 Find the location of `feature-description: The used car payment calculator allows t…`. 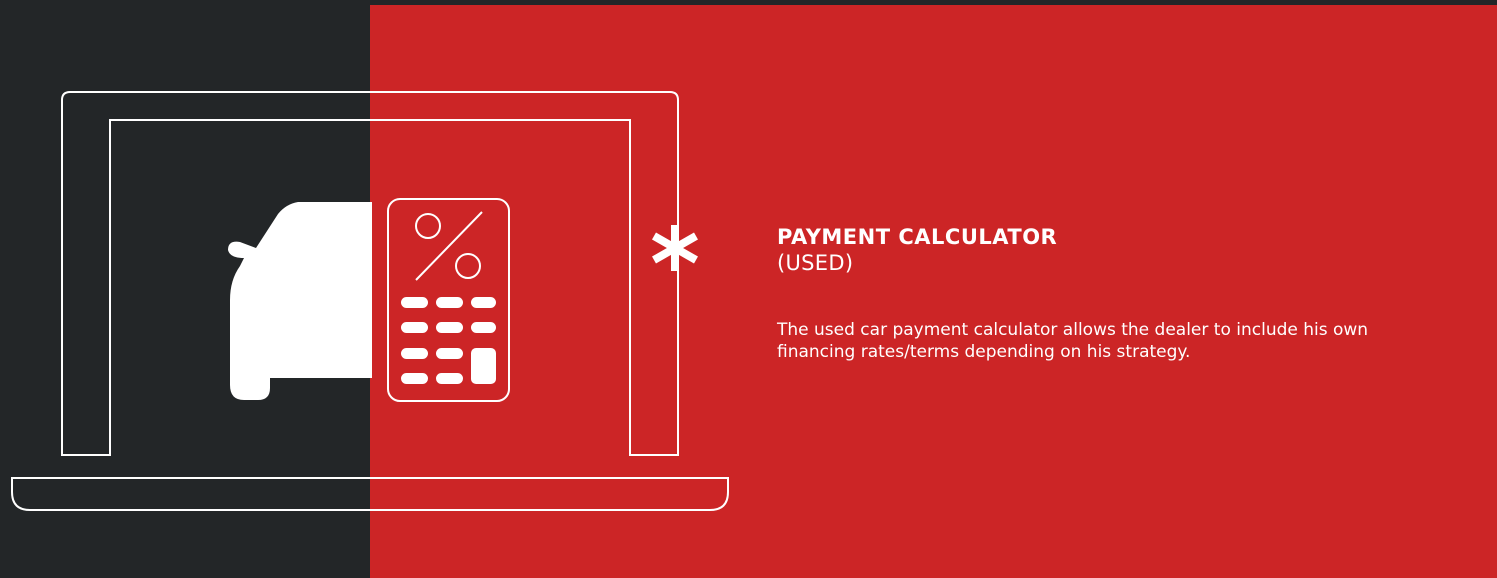

feature-description: The used car payment calculator allows t… is located at coordinates (1073, 341).